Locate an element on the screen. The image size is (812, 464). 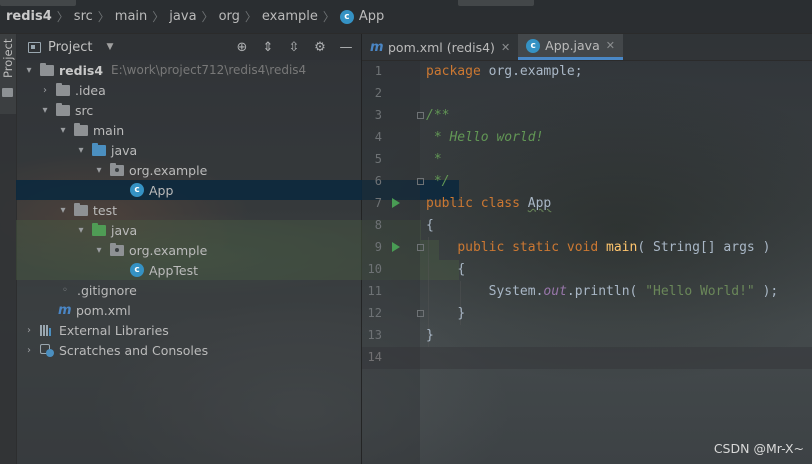
code-token: */ is located at coordinates (438, 181).